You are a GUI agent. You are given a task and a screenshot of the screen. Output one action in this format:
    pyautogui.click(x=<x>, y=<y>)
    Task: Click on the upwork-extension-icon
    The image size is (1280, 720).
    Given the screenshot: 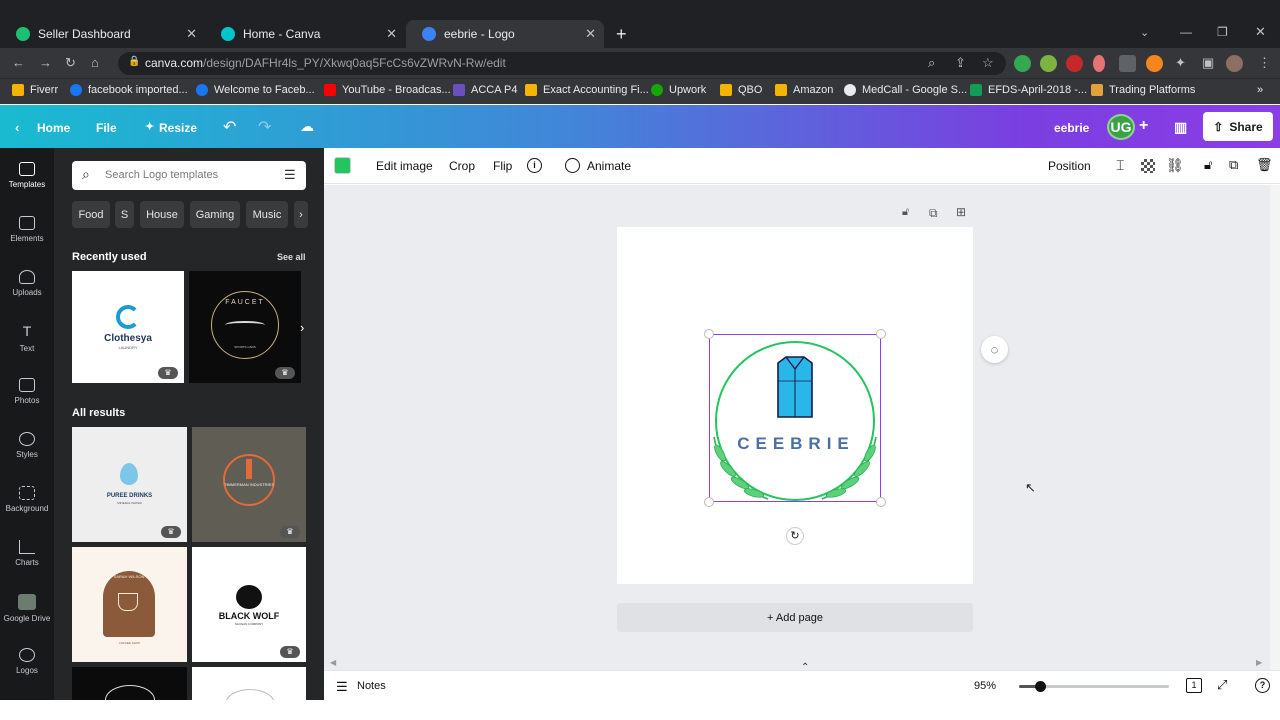 What is the action you would take?
    pyautogui.click(x=1127, y=63)
    